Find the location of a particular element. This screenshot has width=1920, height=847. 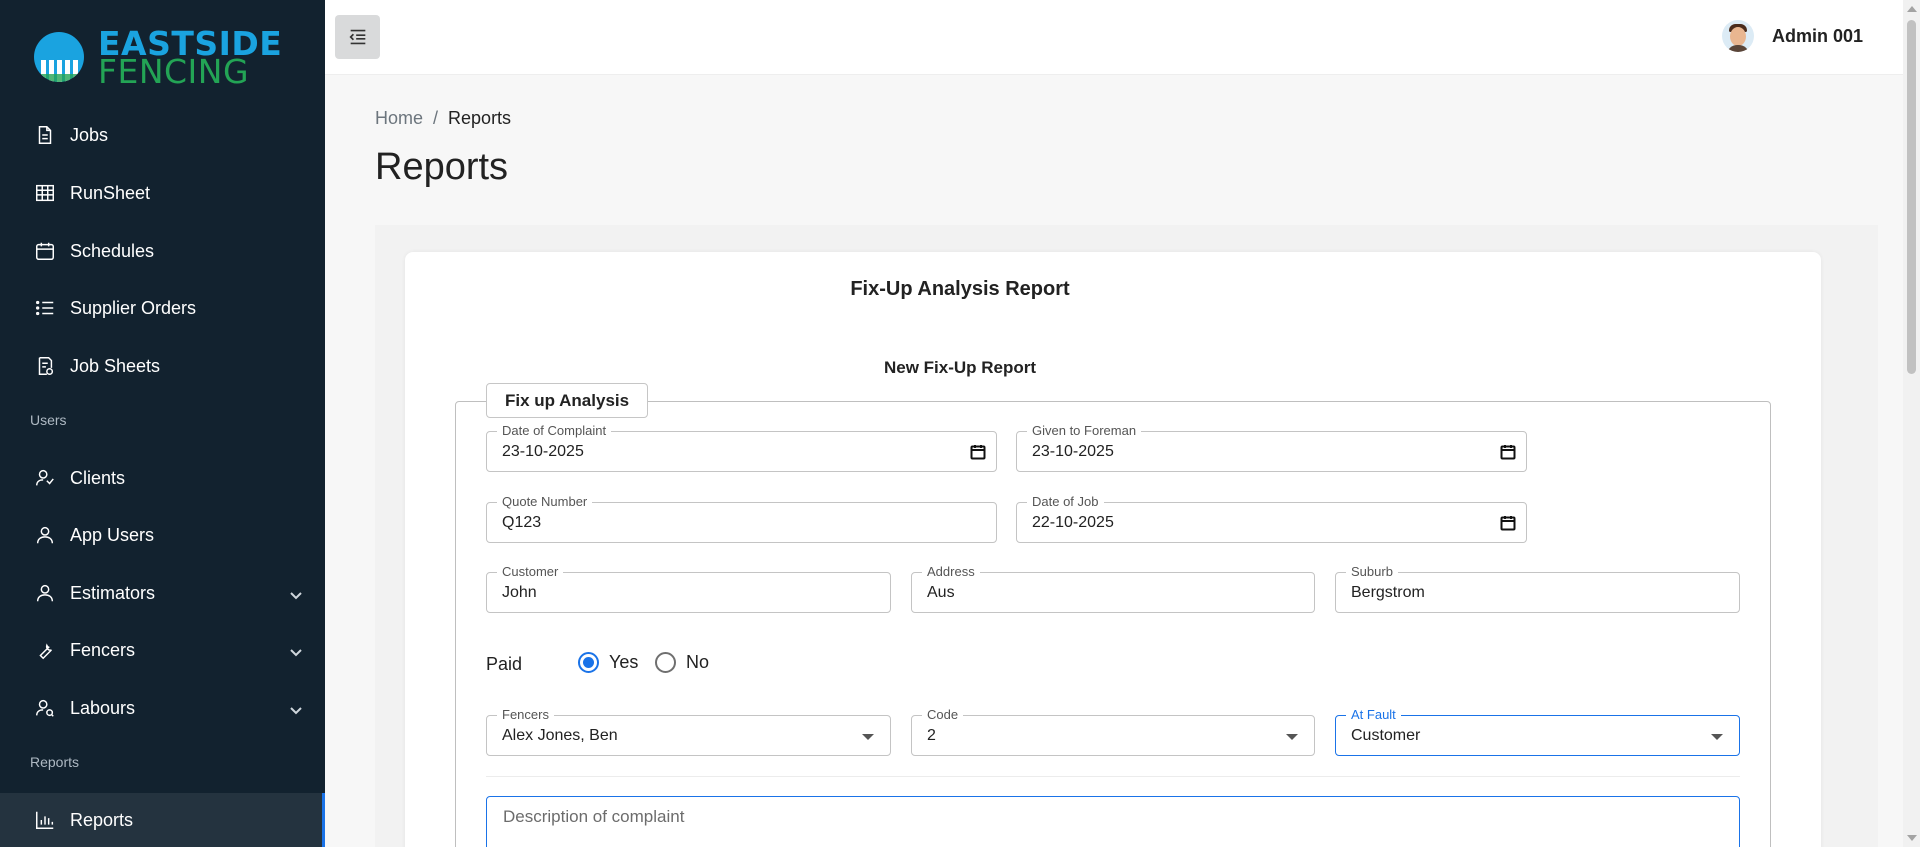

vertical-scrollbar is located at coordinates (1911, 423).